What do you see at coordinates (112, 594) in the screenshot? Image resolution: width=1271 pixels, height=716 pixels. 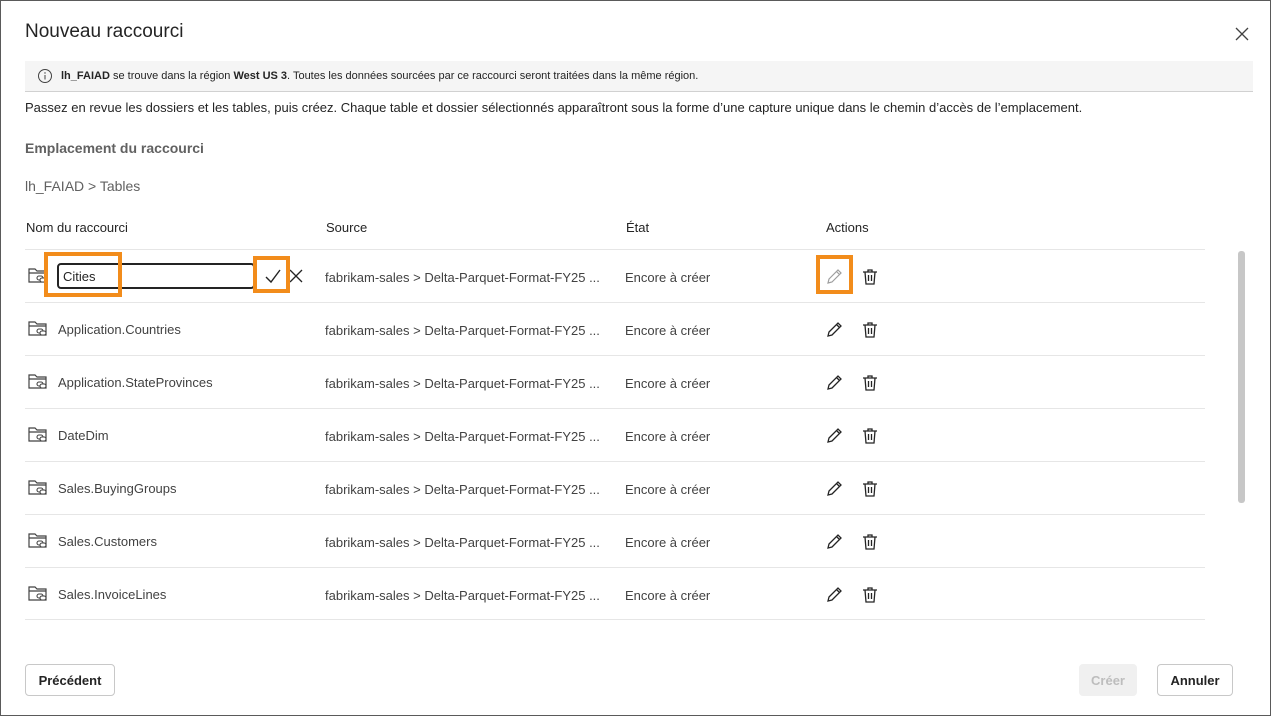 I see `row-shortcut-name: Sales.InvoiceLines` at bounding box center [112, 594].